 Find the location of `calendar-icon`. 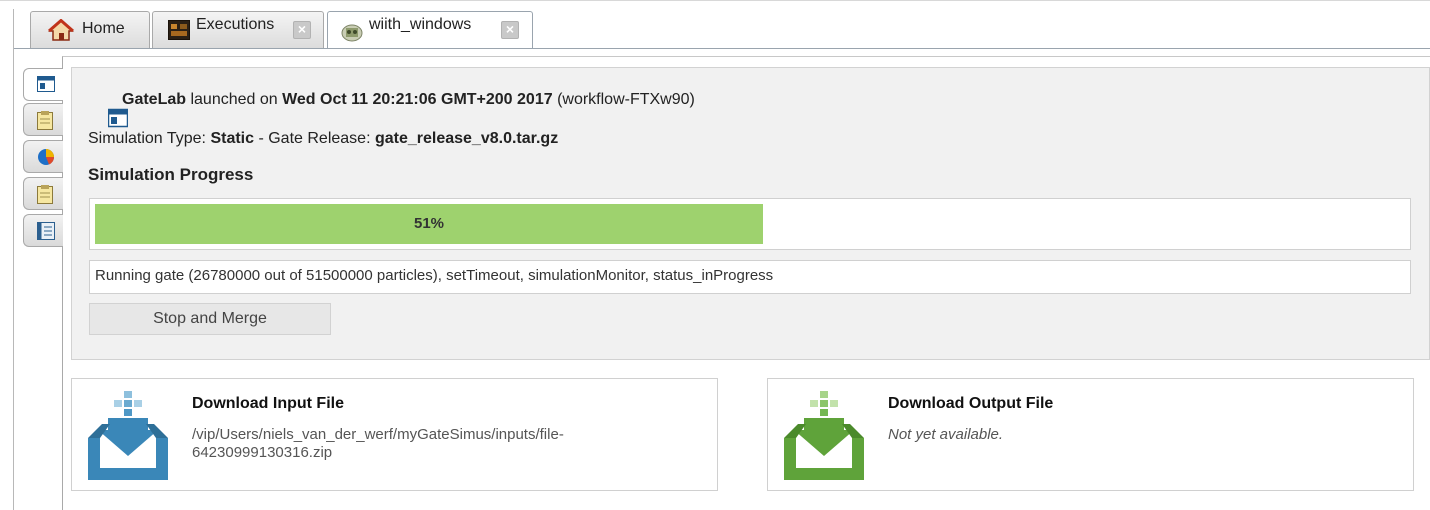

calendar-icon is located at coordinates (109, 109).